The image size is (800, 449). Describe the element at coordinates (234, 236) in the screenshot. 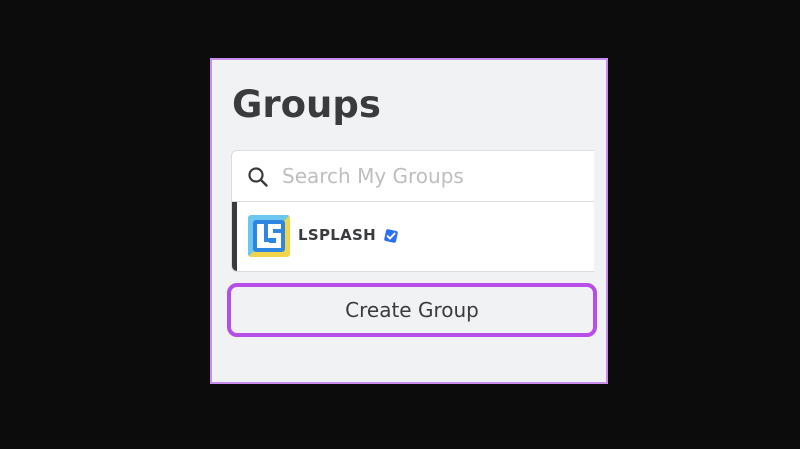

I see `selected-indicator` at that location.